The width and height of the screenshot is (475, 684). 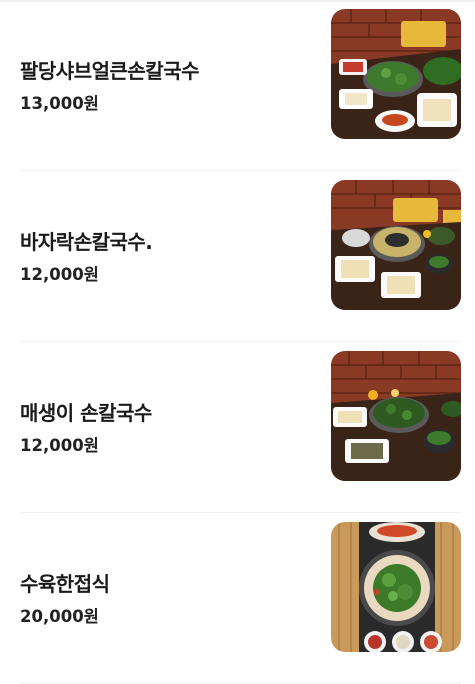 What do you see at coordinates (86, 427) in the screenshot?
I see `menu-item-text: 매생이 손칼국수 12,000원` at bounding box center [86, 427].